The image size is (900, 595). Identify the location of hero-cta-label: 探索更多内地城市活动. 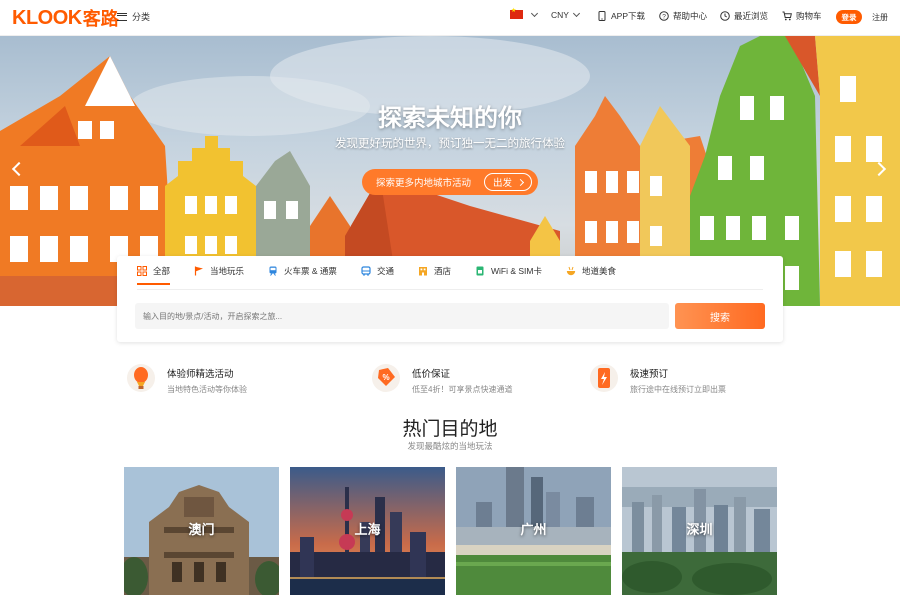
(424, 183).